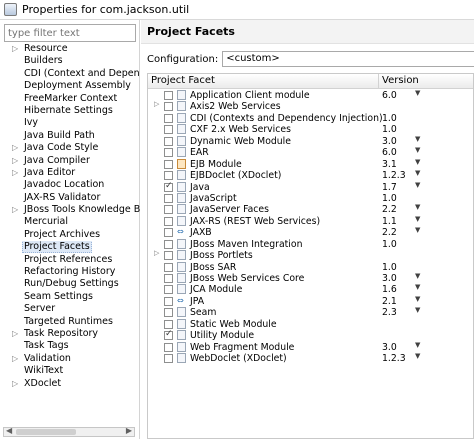 The height and width of the screenshot is (439, 474). Describe the element at coordinates (389, 187) in the screenshot. I see `facet-version: 1.7` at that location.